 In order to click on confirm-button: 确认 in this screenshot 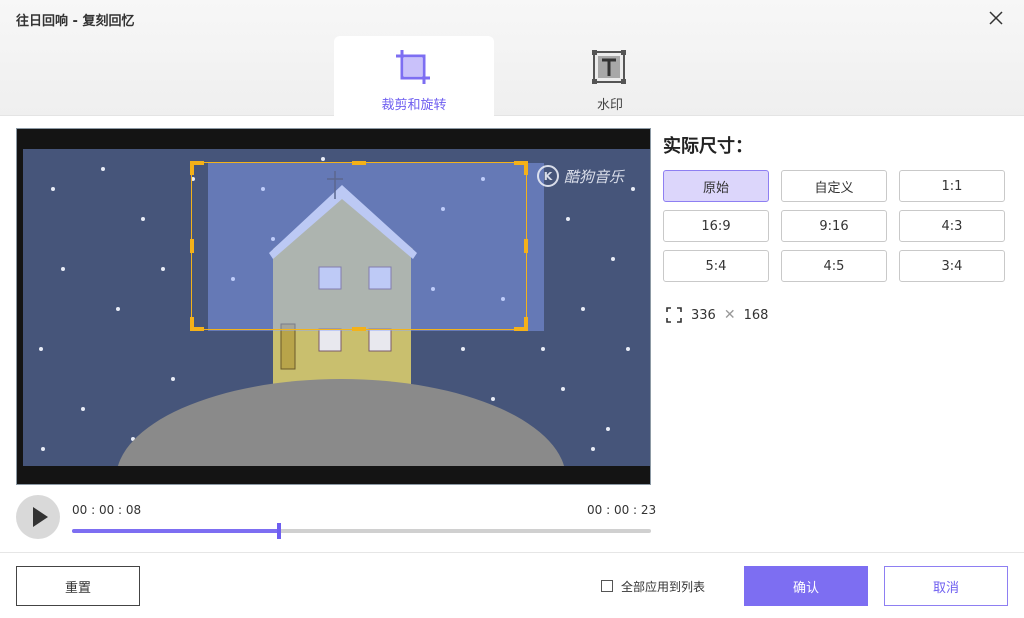, I will do `click(806, 586)`.